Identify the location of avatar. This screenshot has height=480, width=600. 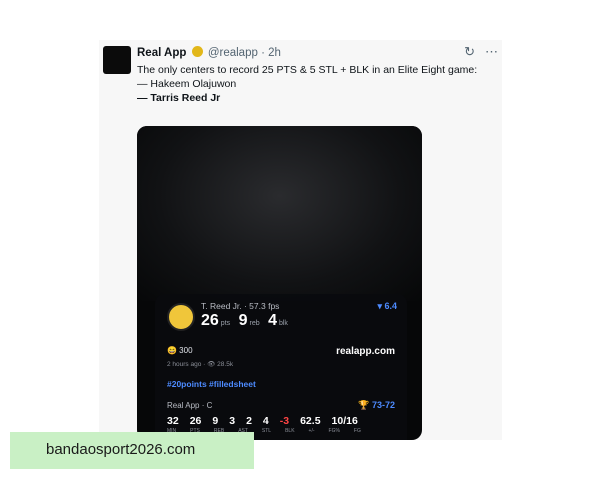
(117, 60).